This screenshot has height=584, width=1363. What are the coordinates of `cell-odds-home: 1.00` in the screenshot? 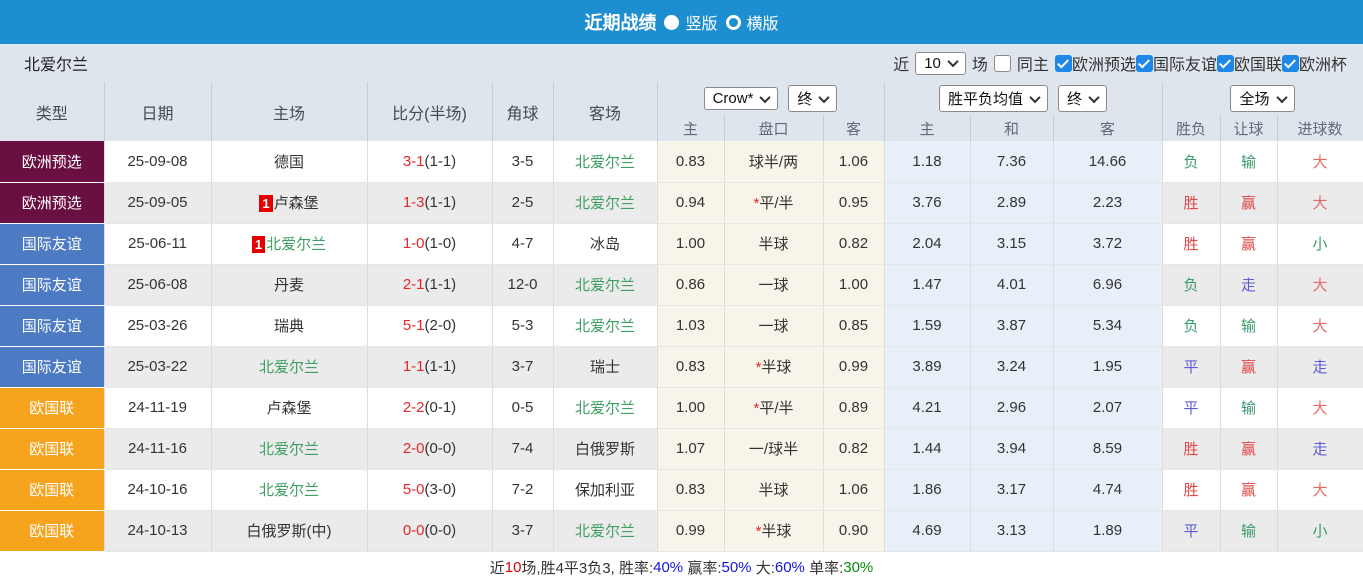 It's located at (691, 244).